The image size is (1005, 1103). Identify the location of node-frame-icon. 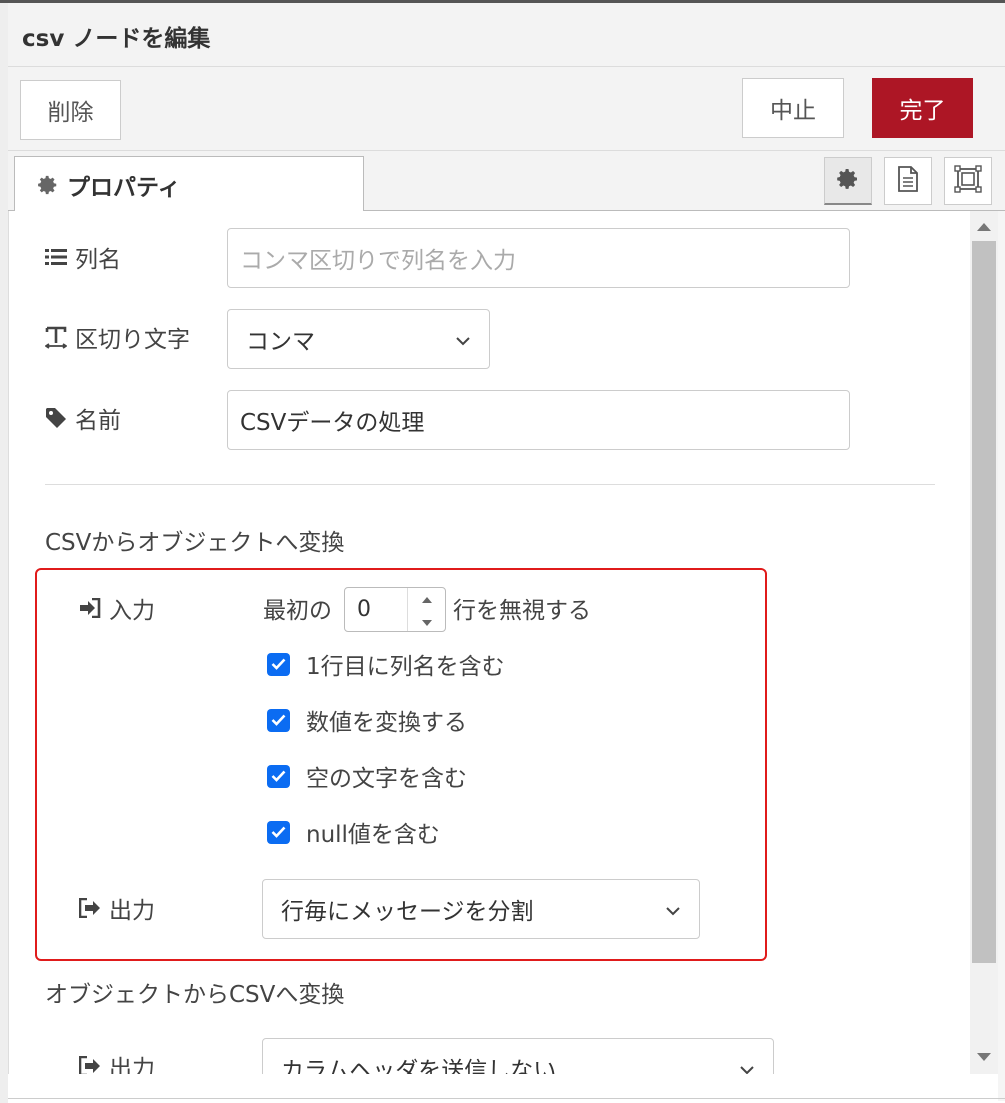
(968, 181).